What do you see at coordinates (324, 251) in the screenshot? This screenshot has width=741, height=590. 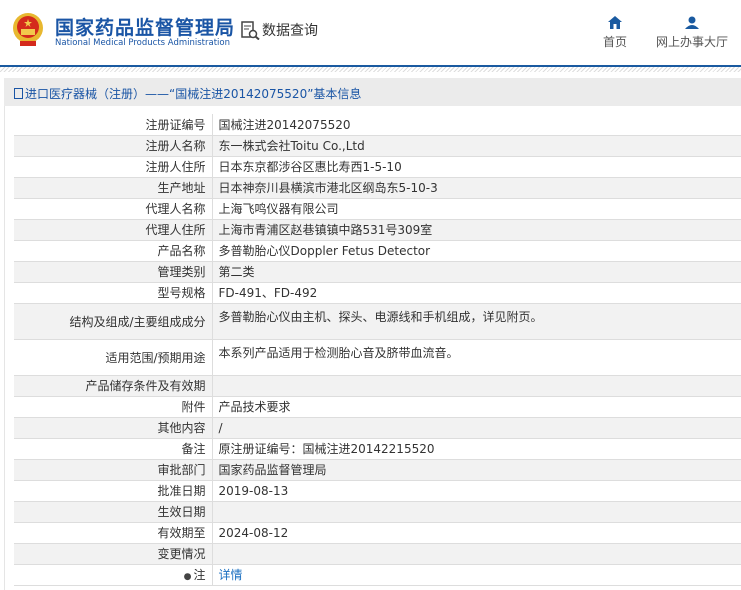 I see `row-value-text: 多普勒胎心仪Doppler Fetus Detector` at bounding box center [324, 251].